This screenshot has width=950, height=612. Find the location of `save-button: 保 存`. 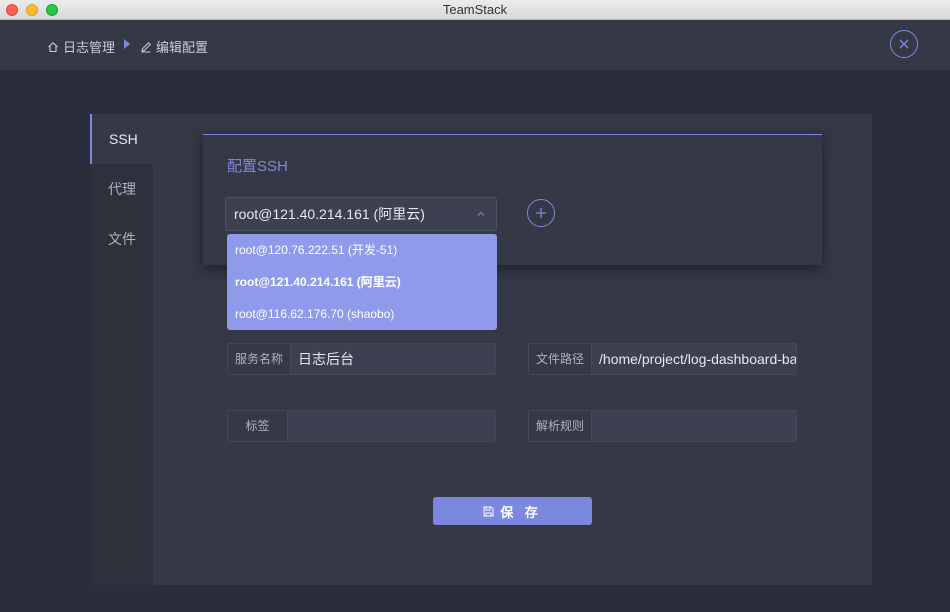

save-button: 保 存 is located at coordinates (512, 511).